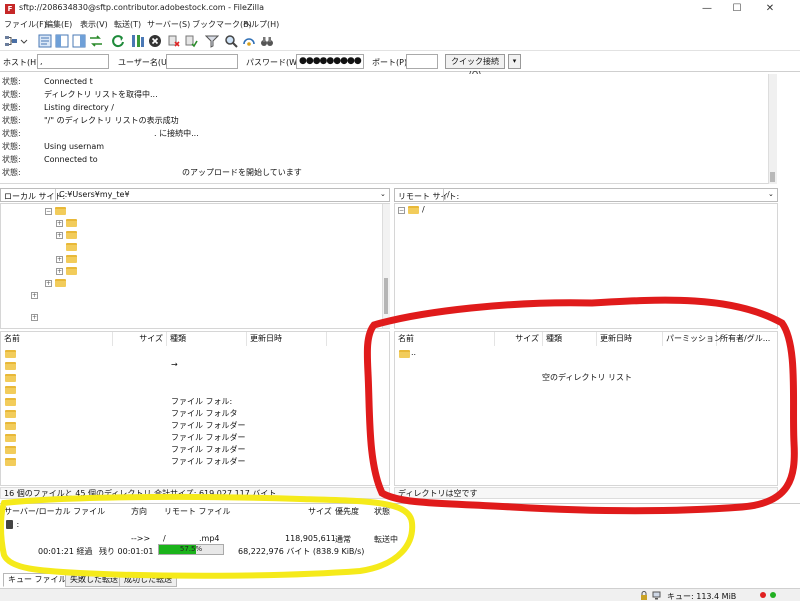 This screenshot has width=800, height=601. I want to click on log-scroll-thumb, so click(772, 177).